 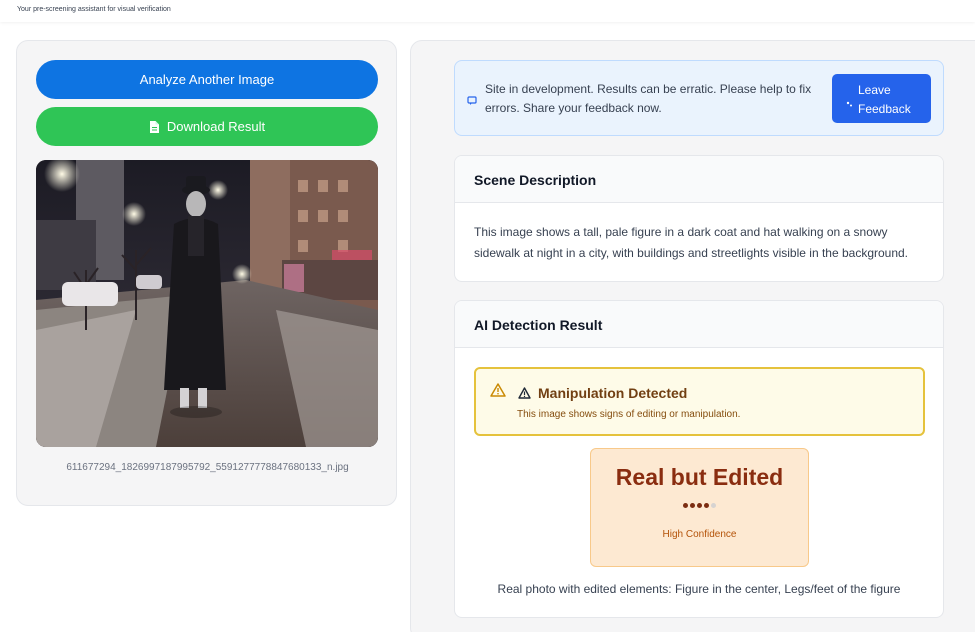 What do you see at coordinates (216, 126) in the screenshot?
I see `download-result-label: Download Result` at bounding box center [216, 126].